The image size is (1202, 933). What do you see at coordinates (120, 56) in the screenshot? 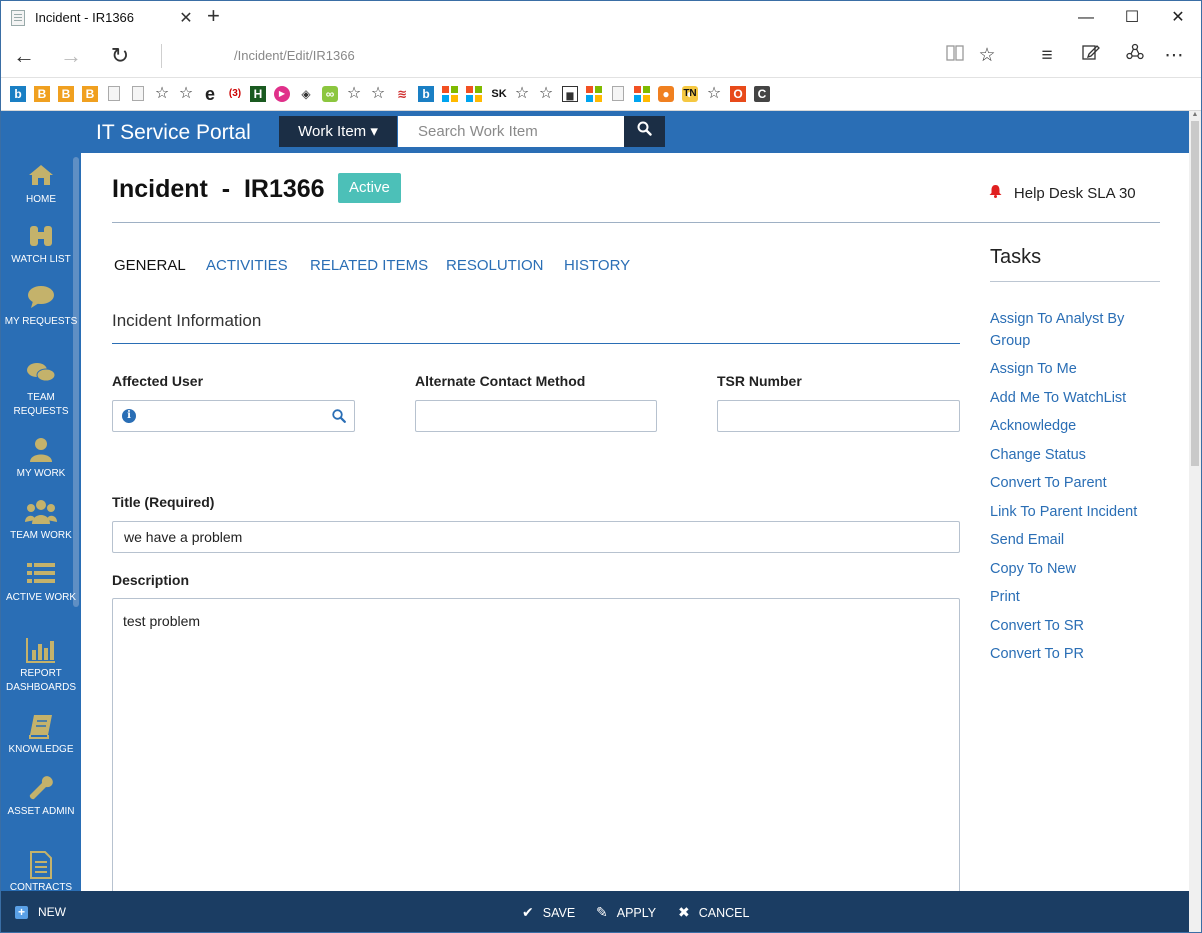
I see `refresh-icon: ↻` at bounding box center [120, 56].